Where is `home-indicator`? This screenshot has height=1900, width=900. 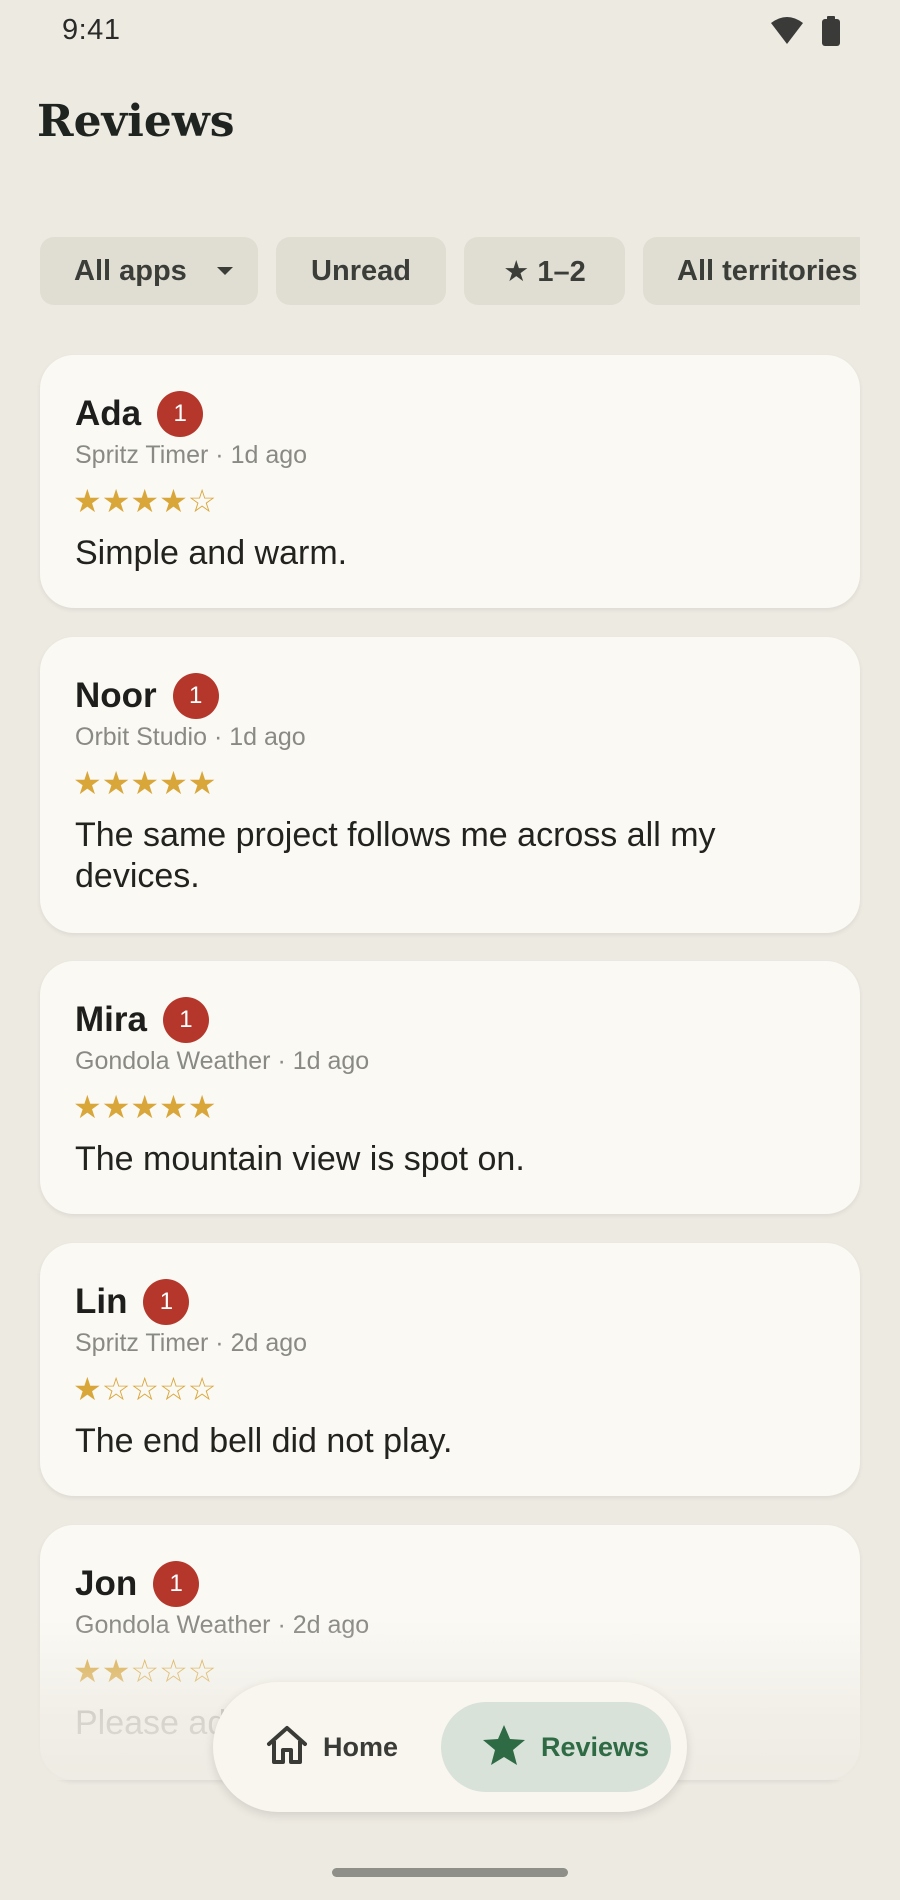 home-indicator is located at coordinates (450, 1872).